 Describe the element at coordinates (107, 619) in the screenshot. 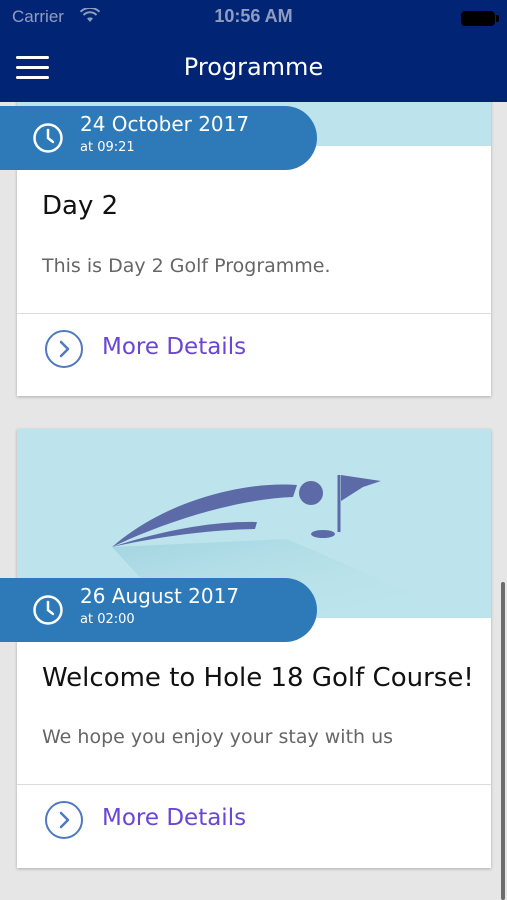

I see `event-time: at 02:00` at that location.